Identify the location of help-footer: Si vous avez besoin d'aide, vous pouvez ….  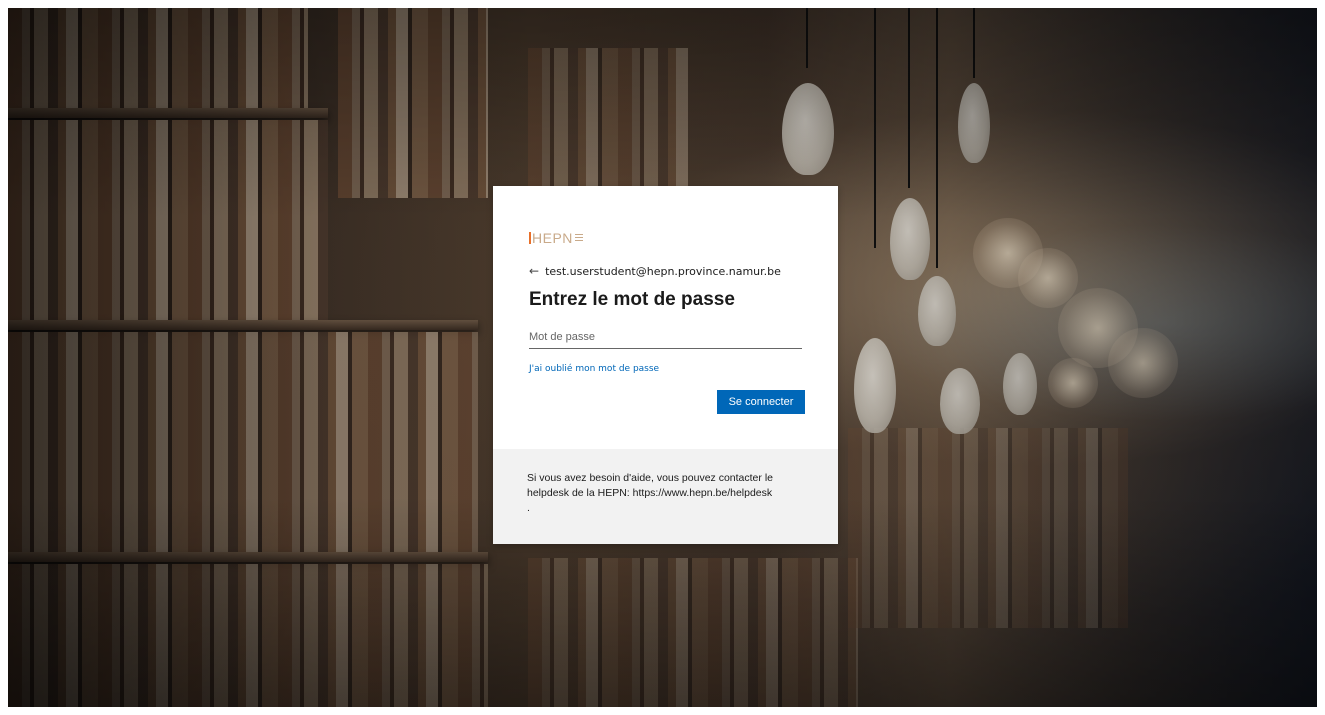
(665, 496).